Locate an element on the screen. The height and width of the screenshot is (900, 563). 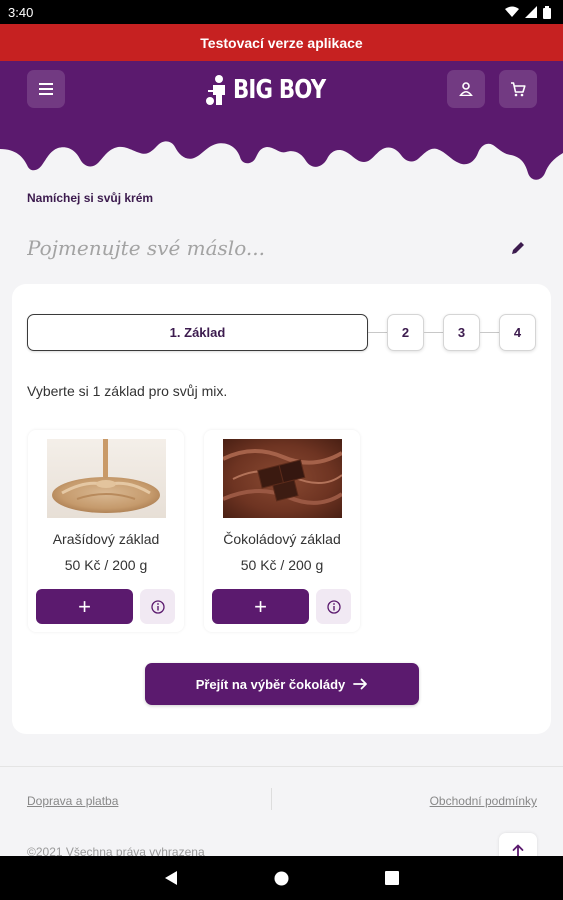
next-step-button: Přejít na výběr čokolády is located at coordinates (282, 684).